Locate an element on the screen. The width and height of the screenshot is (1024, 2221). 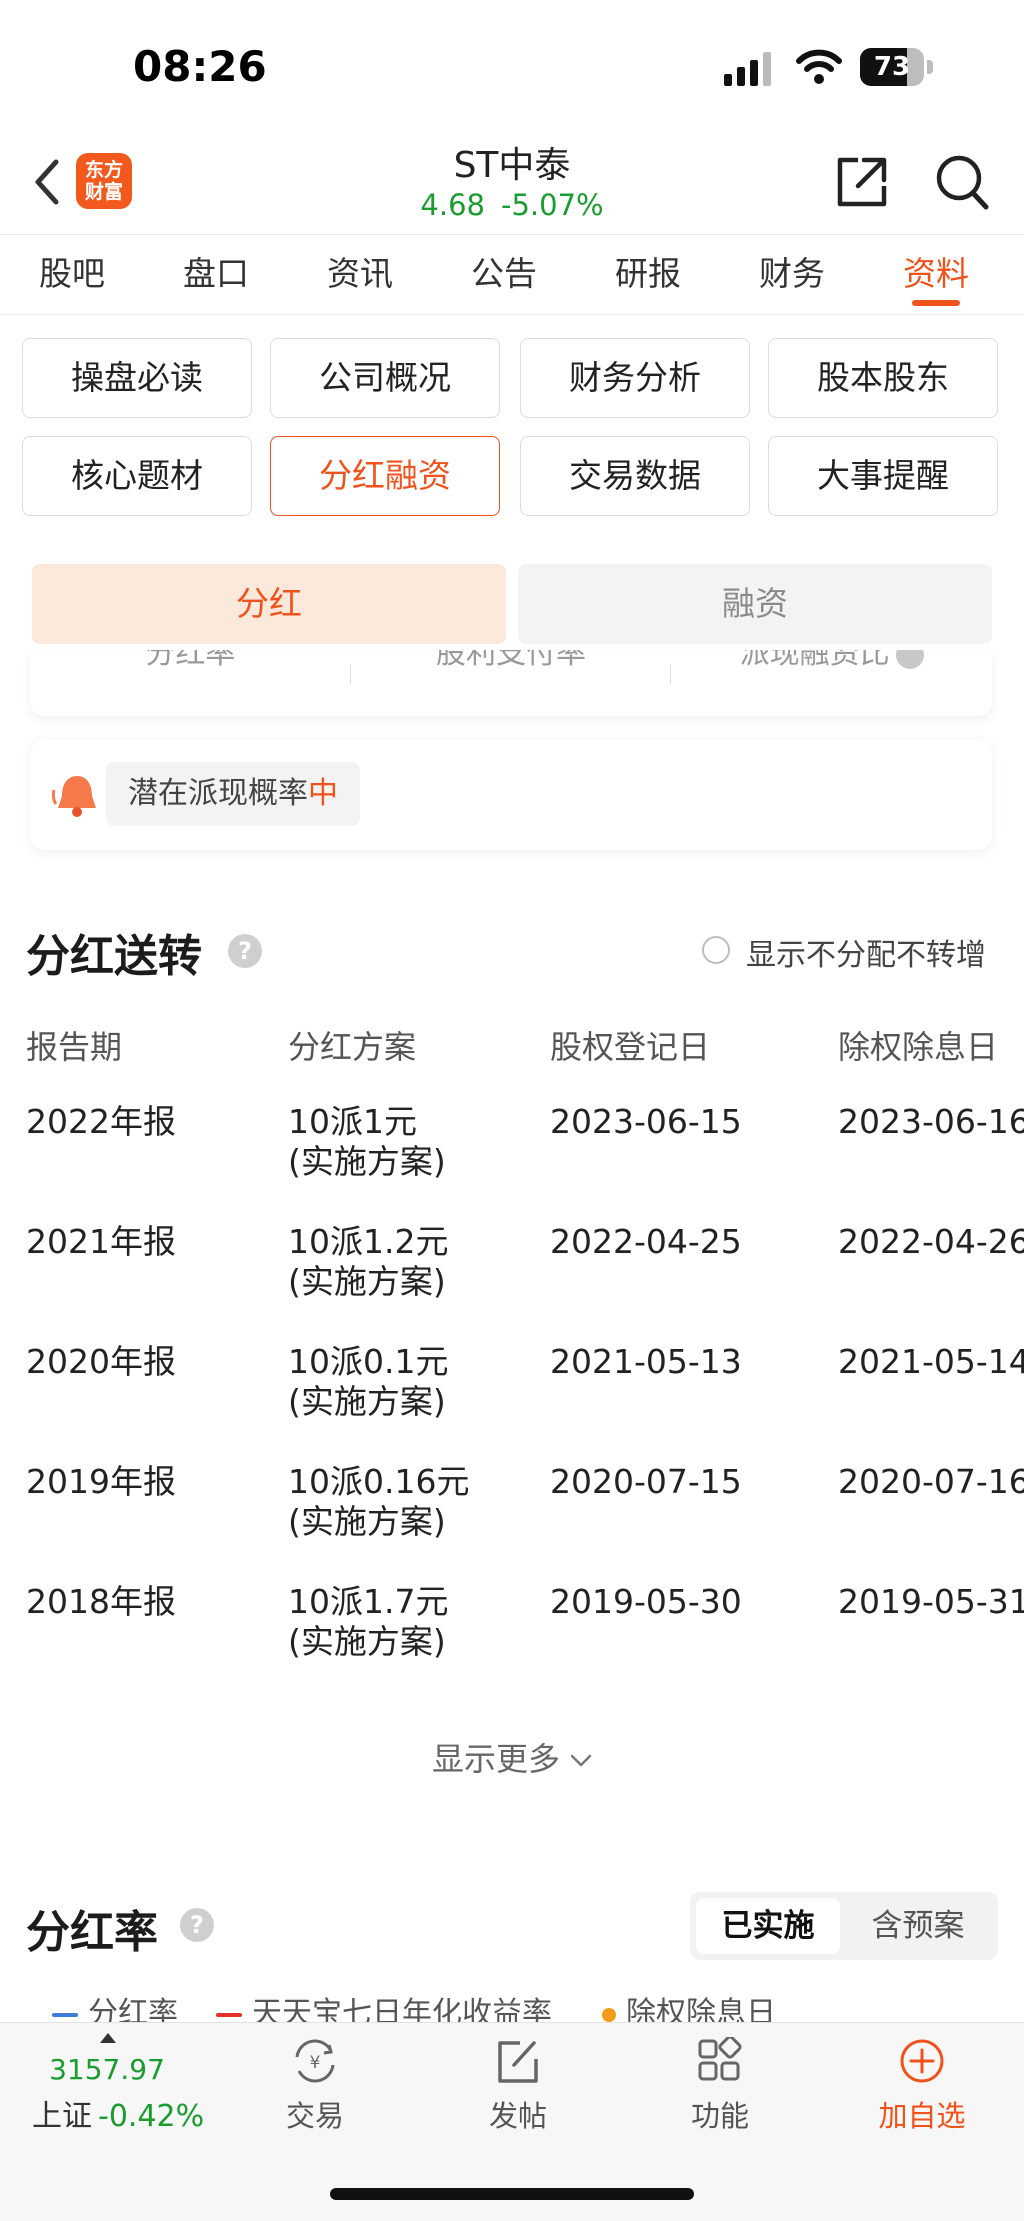
cell-record-date: 2022-04-25 is located at coordinates (646, 1241).